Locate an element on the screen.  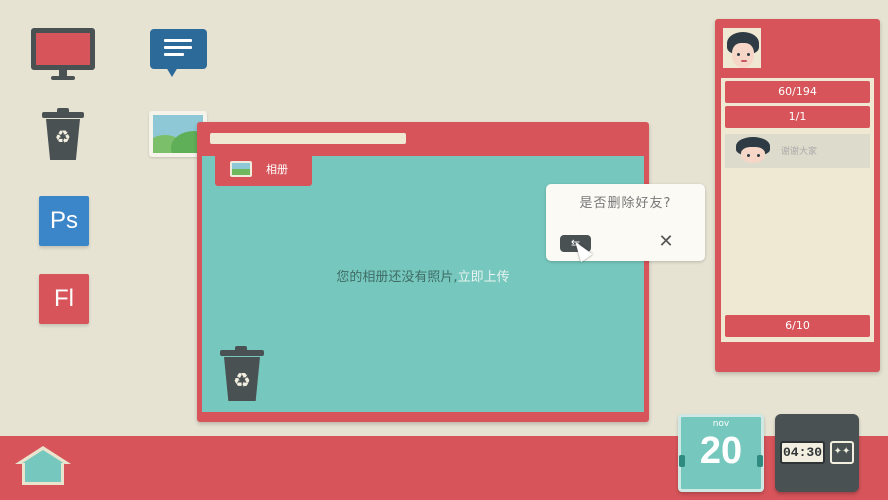
calendar-day: 20 is located at coordinates (721, 451).